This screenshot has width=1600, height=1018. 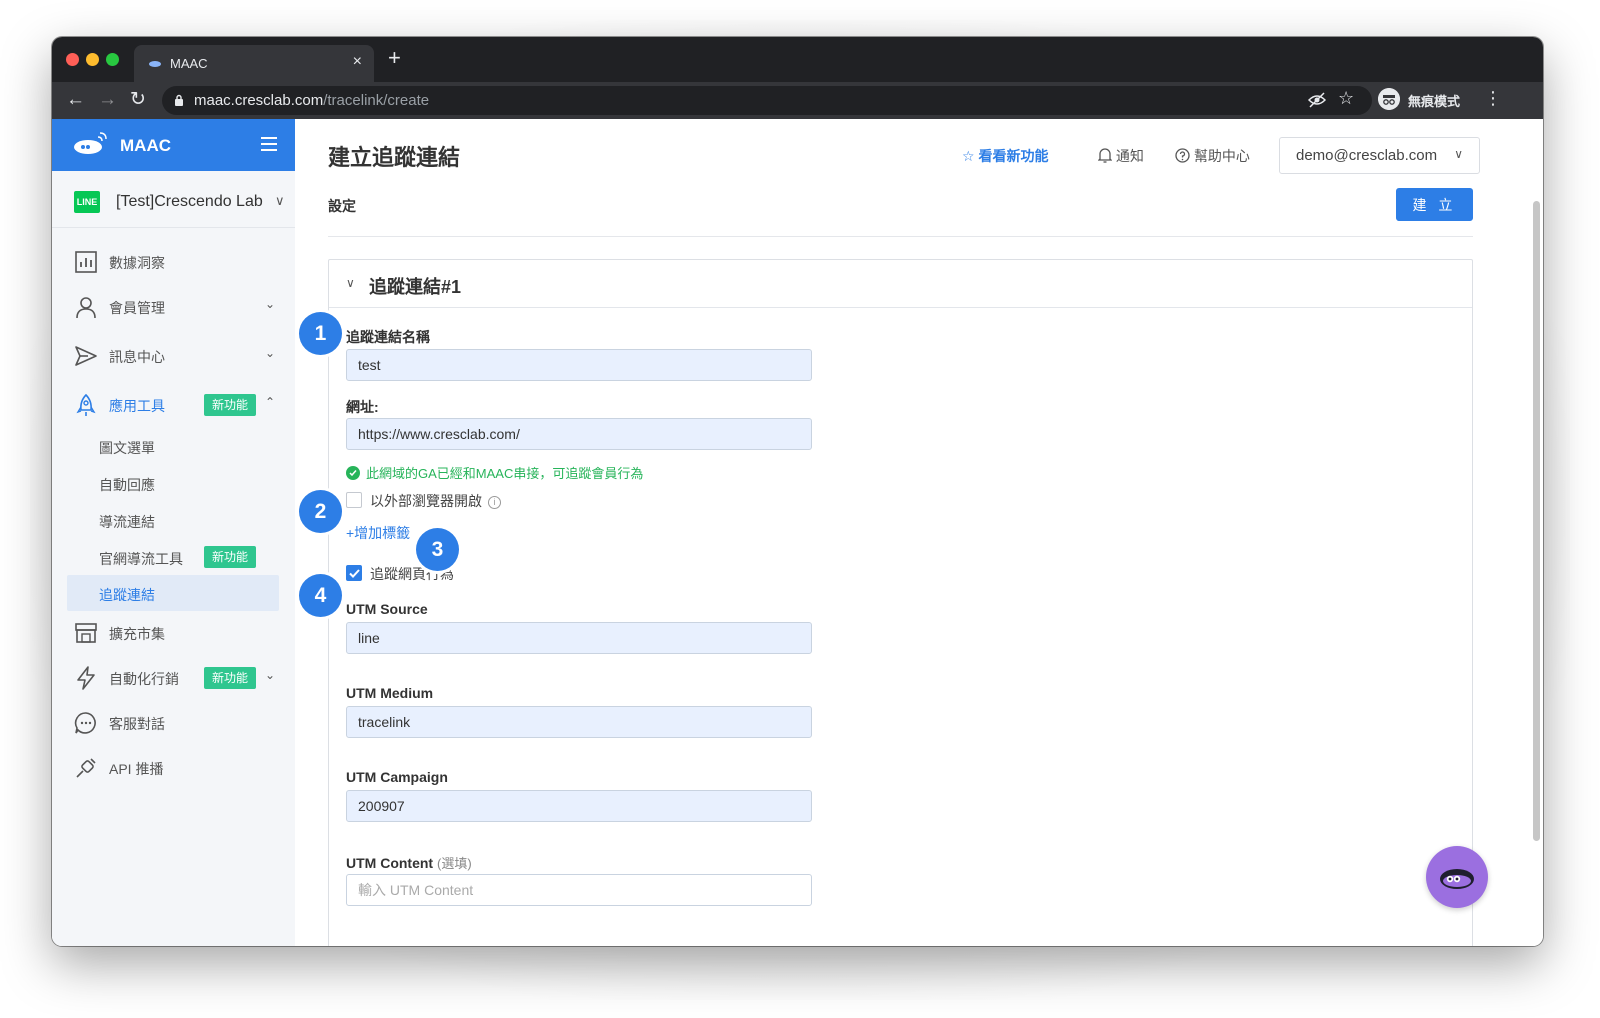 I want to click on trace-link-name-input: test, so click(x=579, y=365).